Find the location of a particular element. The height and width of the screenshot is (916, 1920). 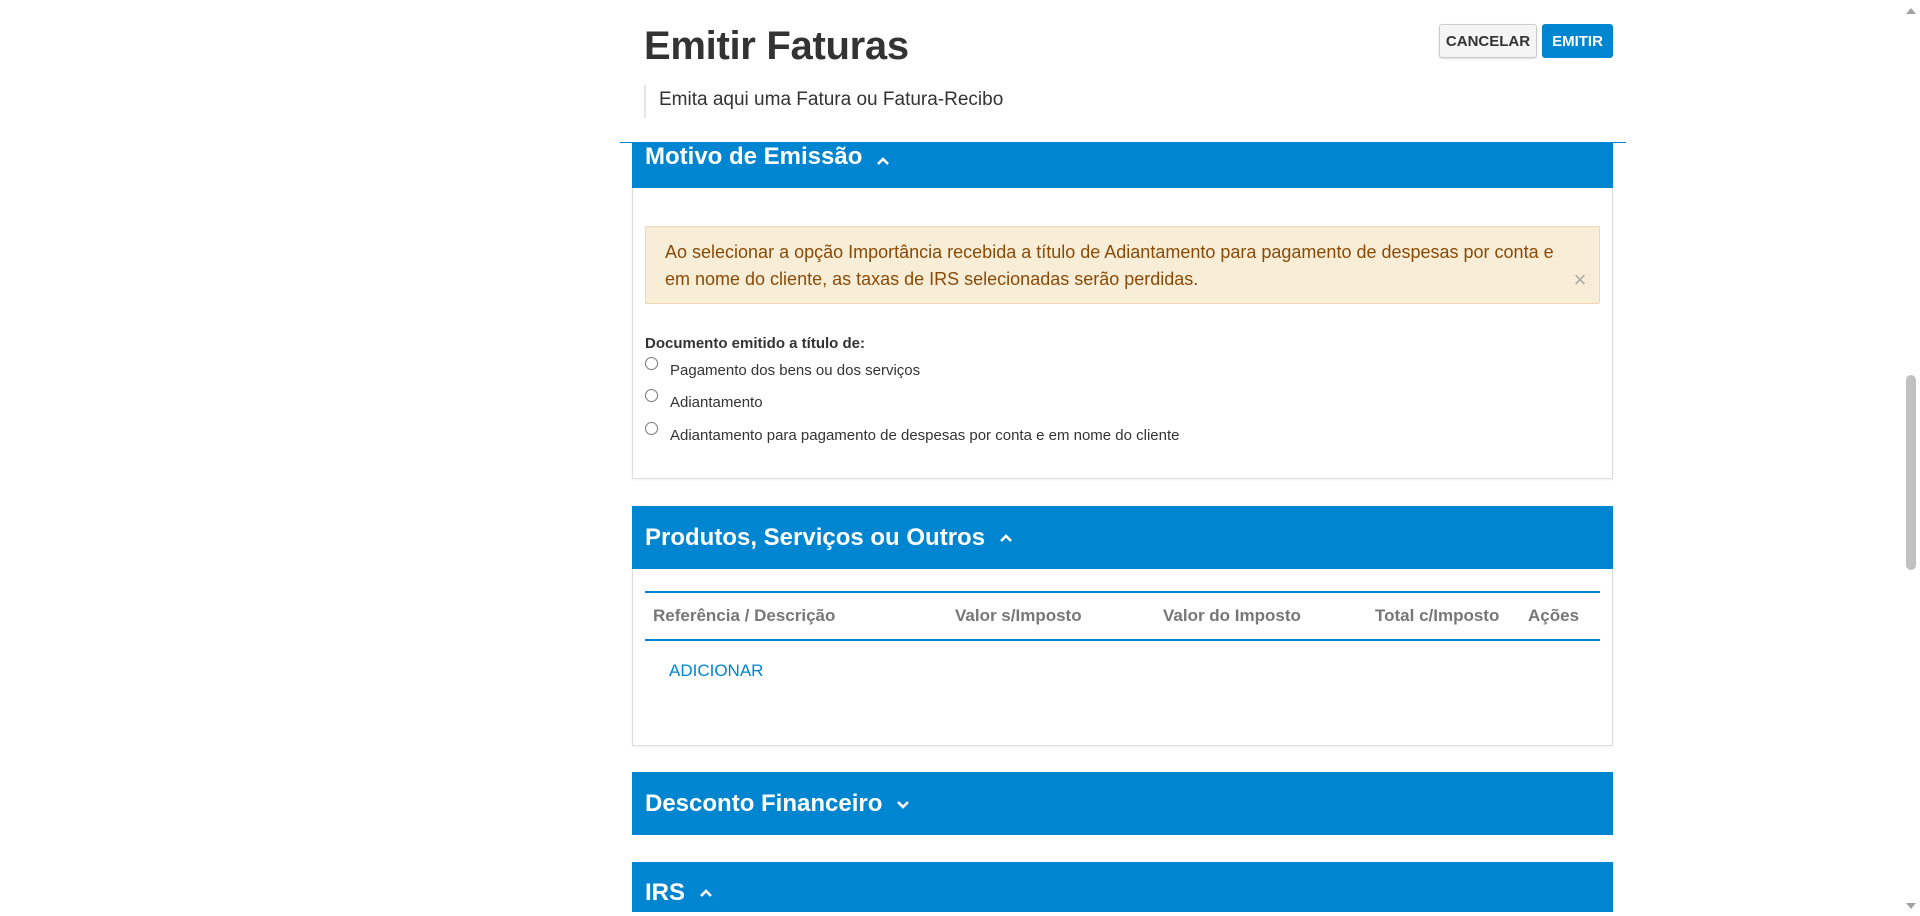

motivo-section-title: Motivo de Emissão is located at coordinates (754, 156).